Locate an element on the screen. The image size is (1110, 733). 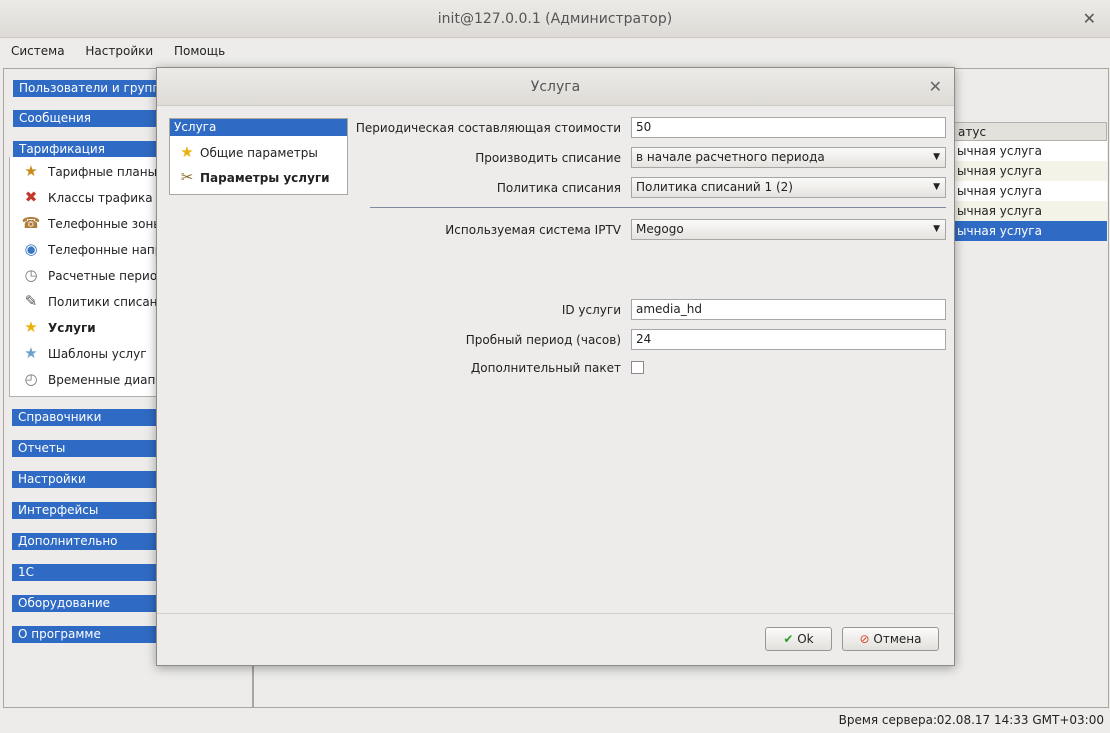
window-titlebar: init@127.0.0.1 (Администратор) ✕ is located at coordinates (555, 19).